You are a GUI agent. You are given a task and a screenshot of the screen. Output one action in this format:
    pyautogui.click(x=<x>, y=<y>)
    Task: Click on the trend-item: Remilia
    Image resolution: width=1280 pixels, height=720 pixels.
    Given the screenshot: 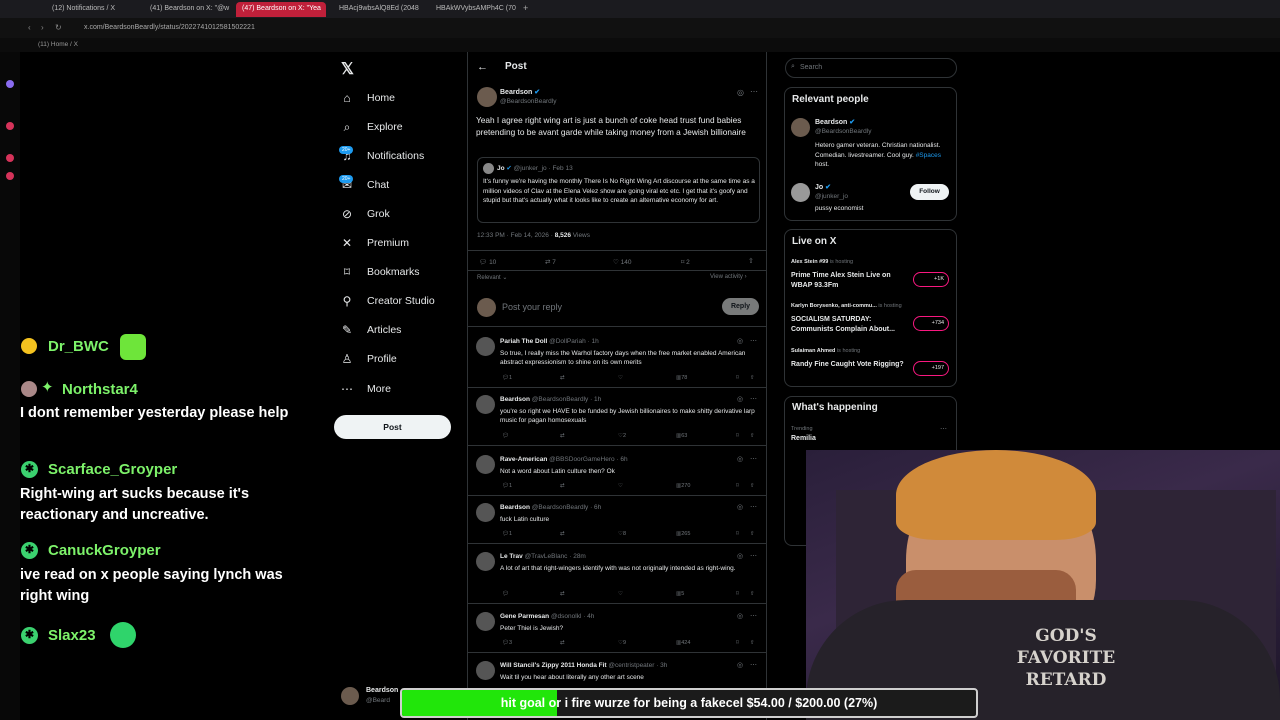 What is the action you would take?
    pyautogui.click(x=803, y=438)
    